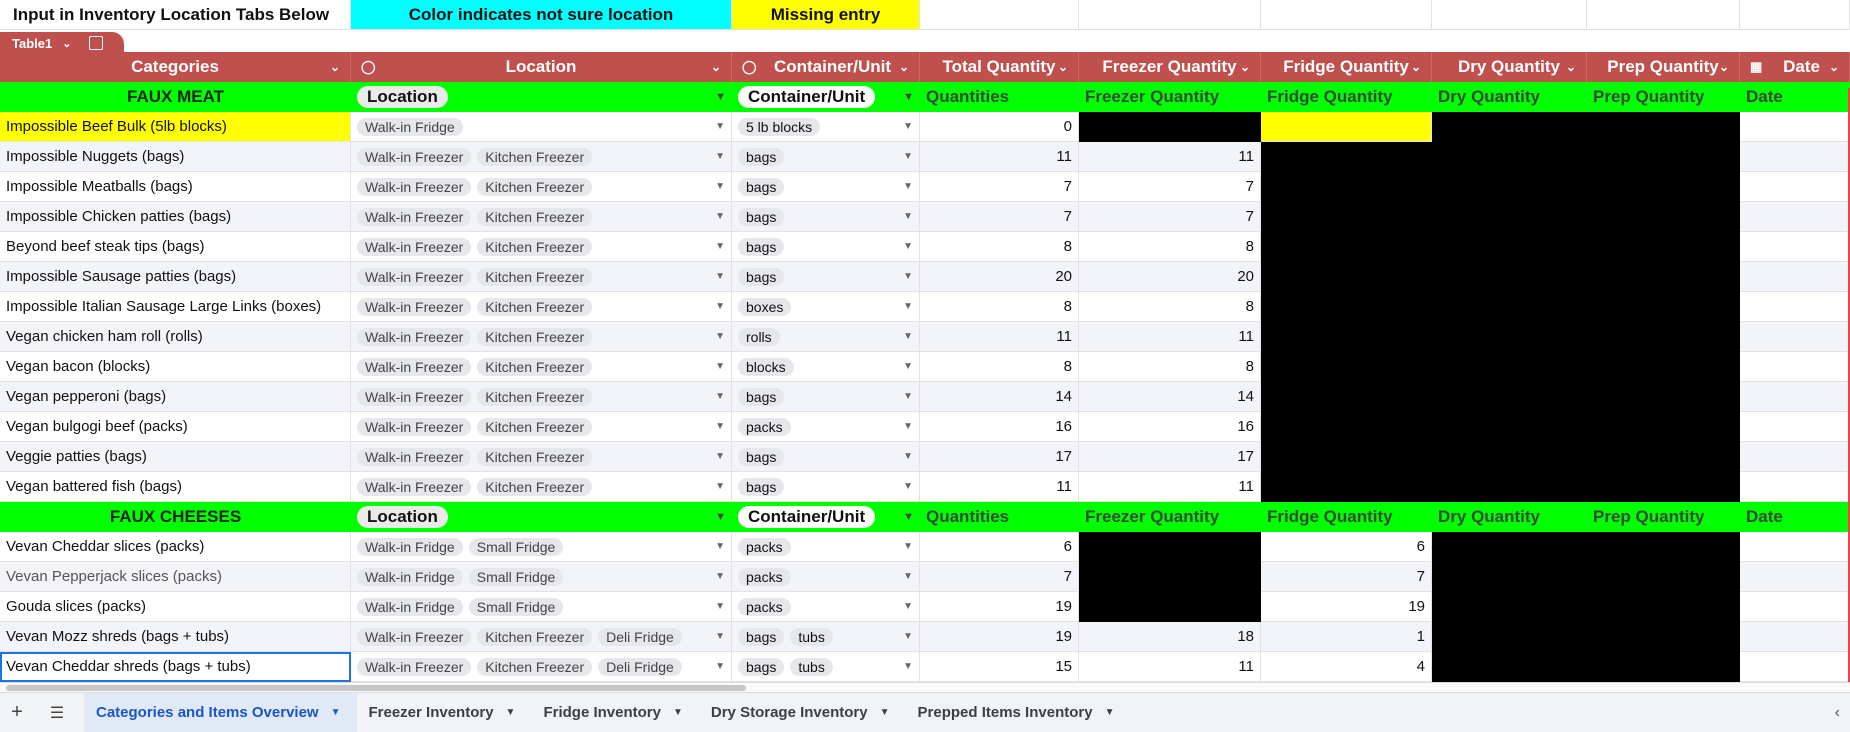  Describe the element at coordinates (999, 607) in the screenshot. I see `total-quantity-cell: 19` at that location.